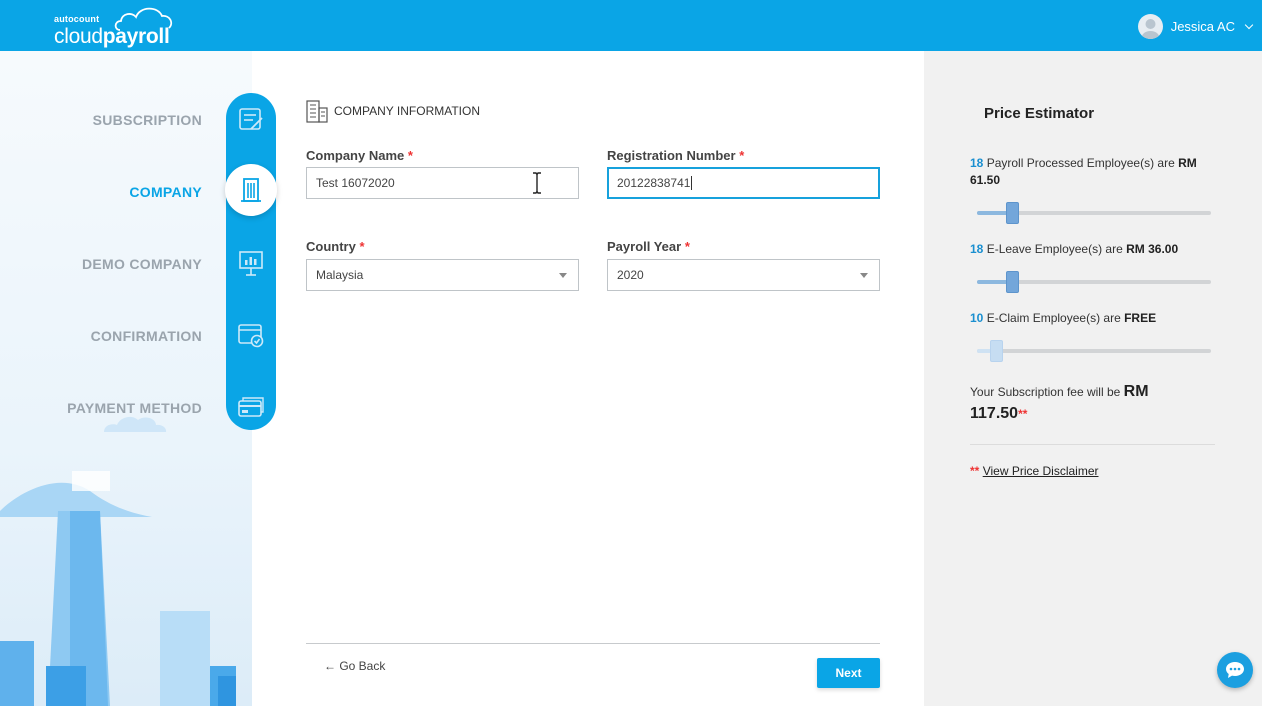 The width and height of the screenshot is (1262, 706). What do you see at coordinates (994, 413) in the screenshot?
I see `fee-amount: 117.50` at bounding box center [994, 413].